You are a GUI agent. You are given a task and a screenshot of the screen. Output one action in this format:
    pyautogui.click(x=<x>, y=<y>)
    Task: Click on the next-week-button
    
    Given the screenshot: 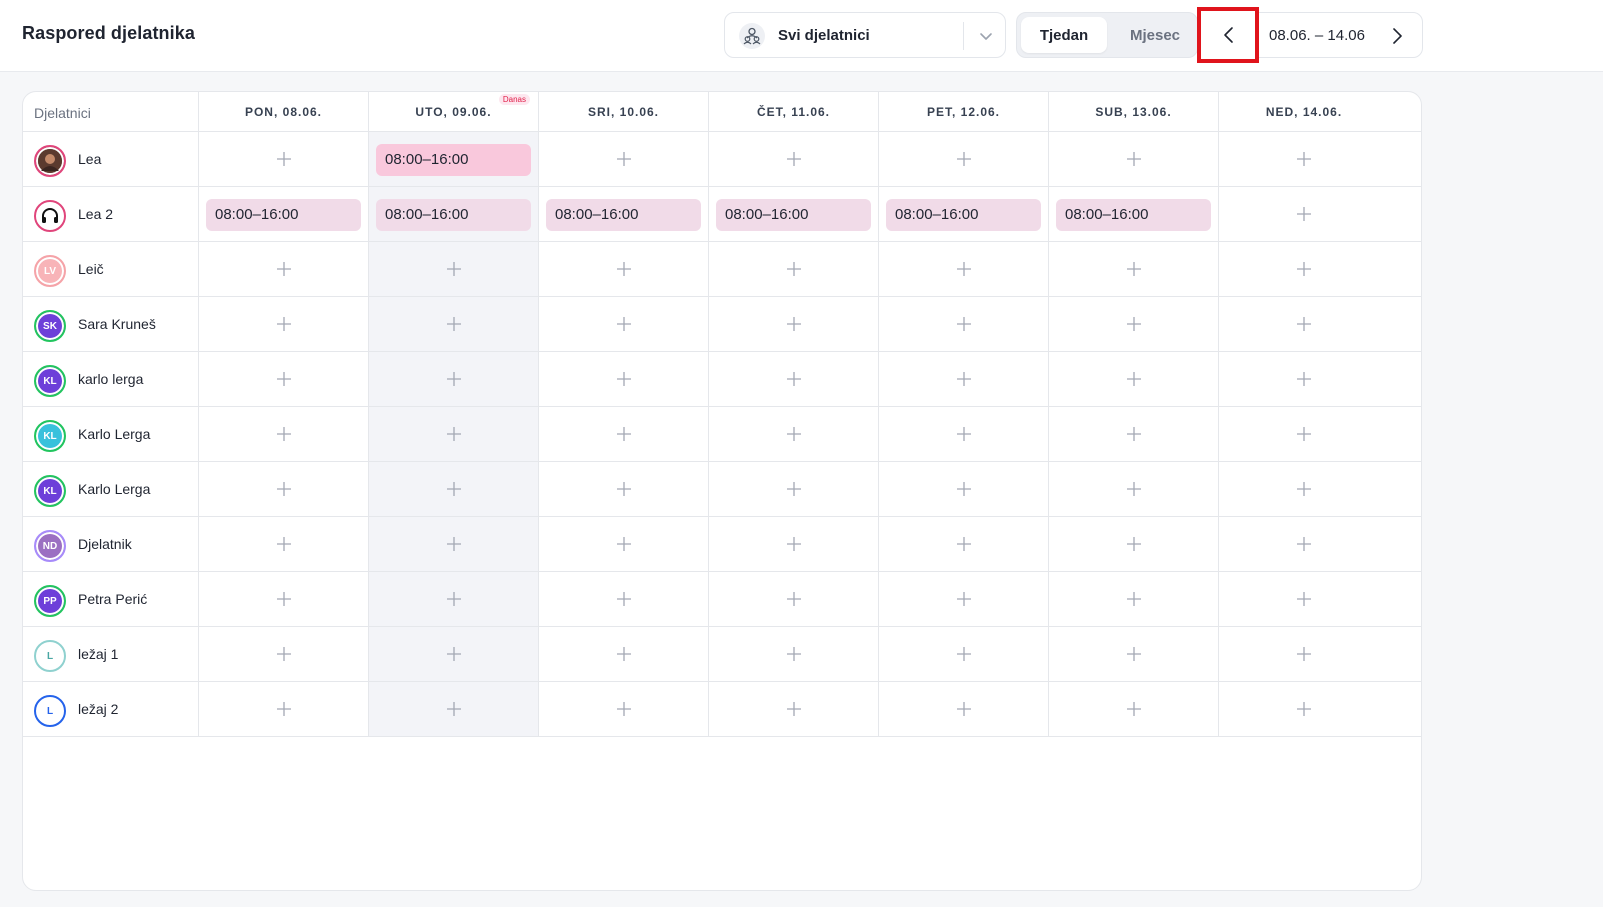 What is the action you would take?
    pyautogui.click(x=1397, y=36)
    